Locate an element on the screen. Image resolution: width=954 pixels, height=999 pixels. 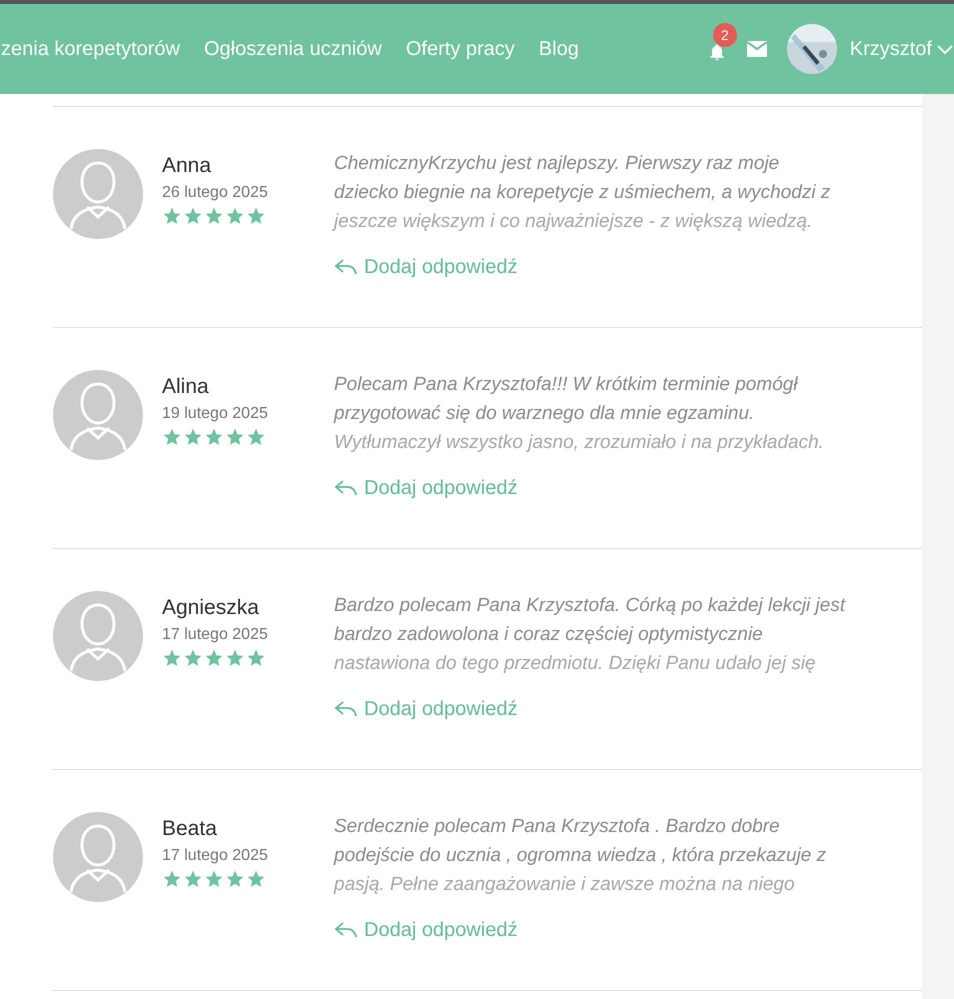
review-text: podejście do ucznia , ogromna wiedza , która przekazuje z is located at coordinates (580, 856).